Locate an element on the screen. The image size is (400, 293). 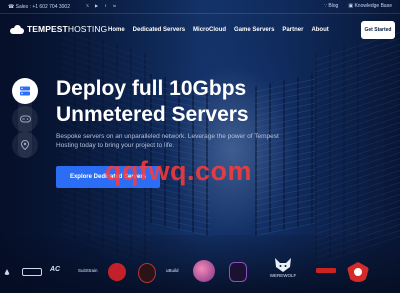
cloud-icon is located at coordinates (17, 29).